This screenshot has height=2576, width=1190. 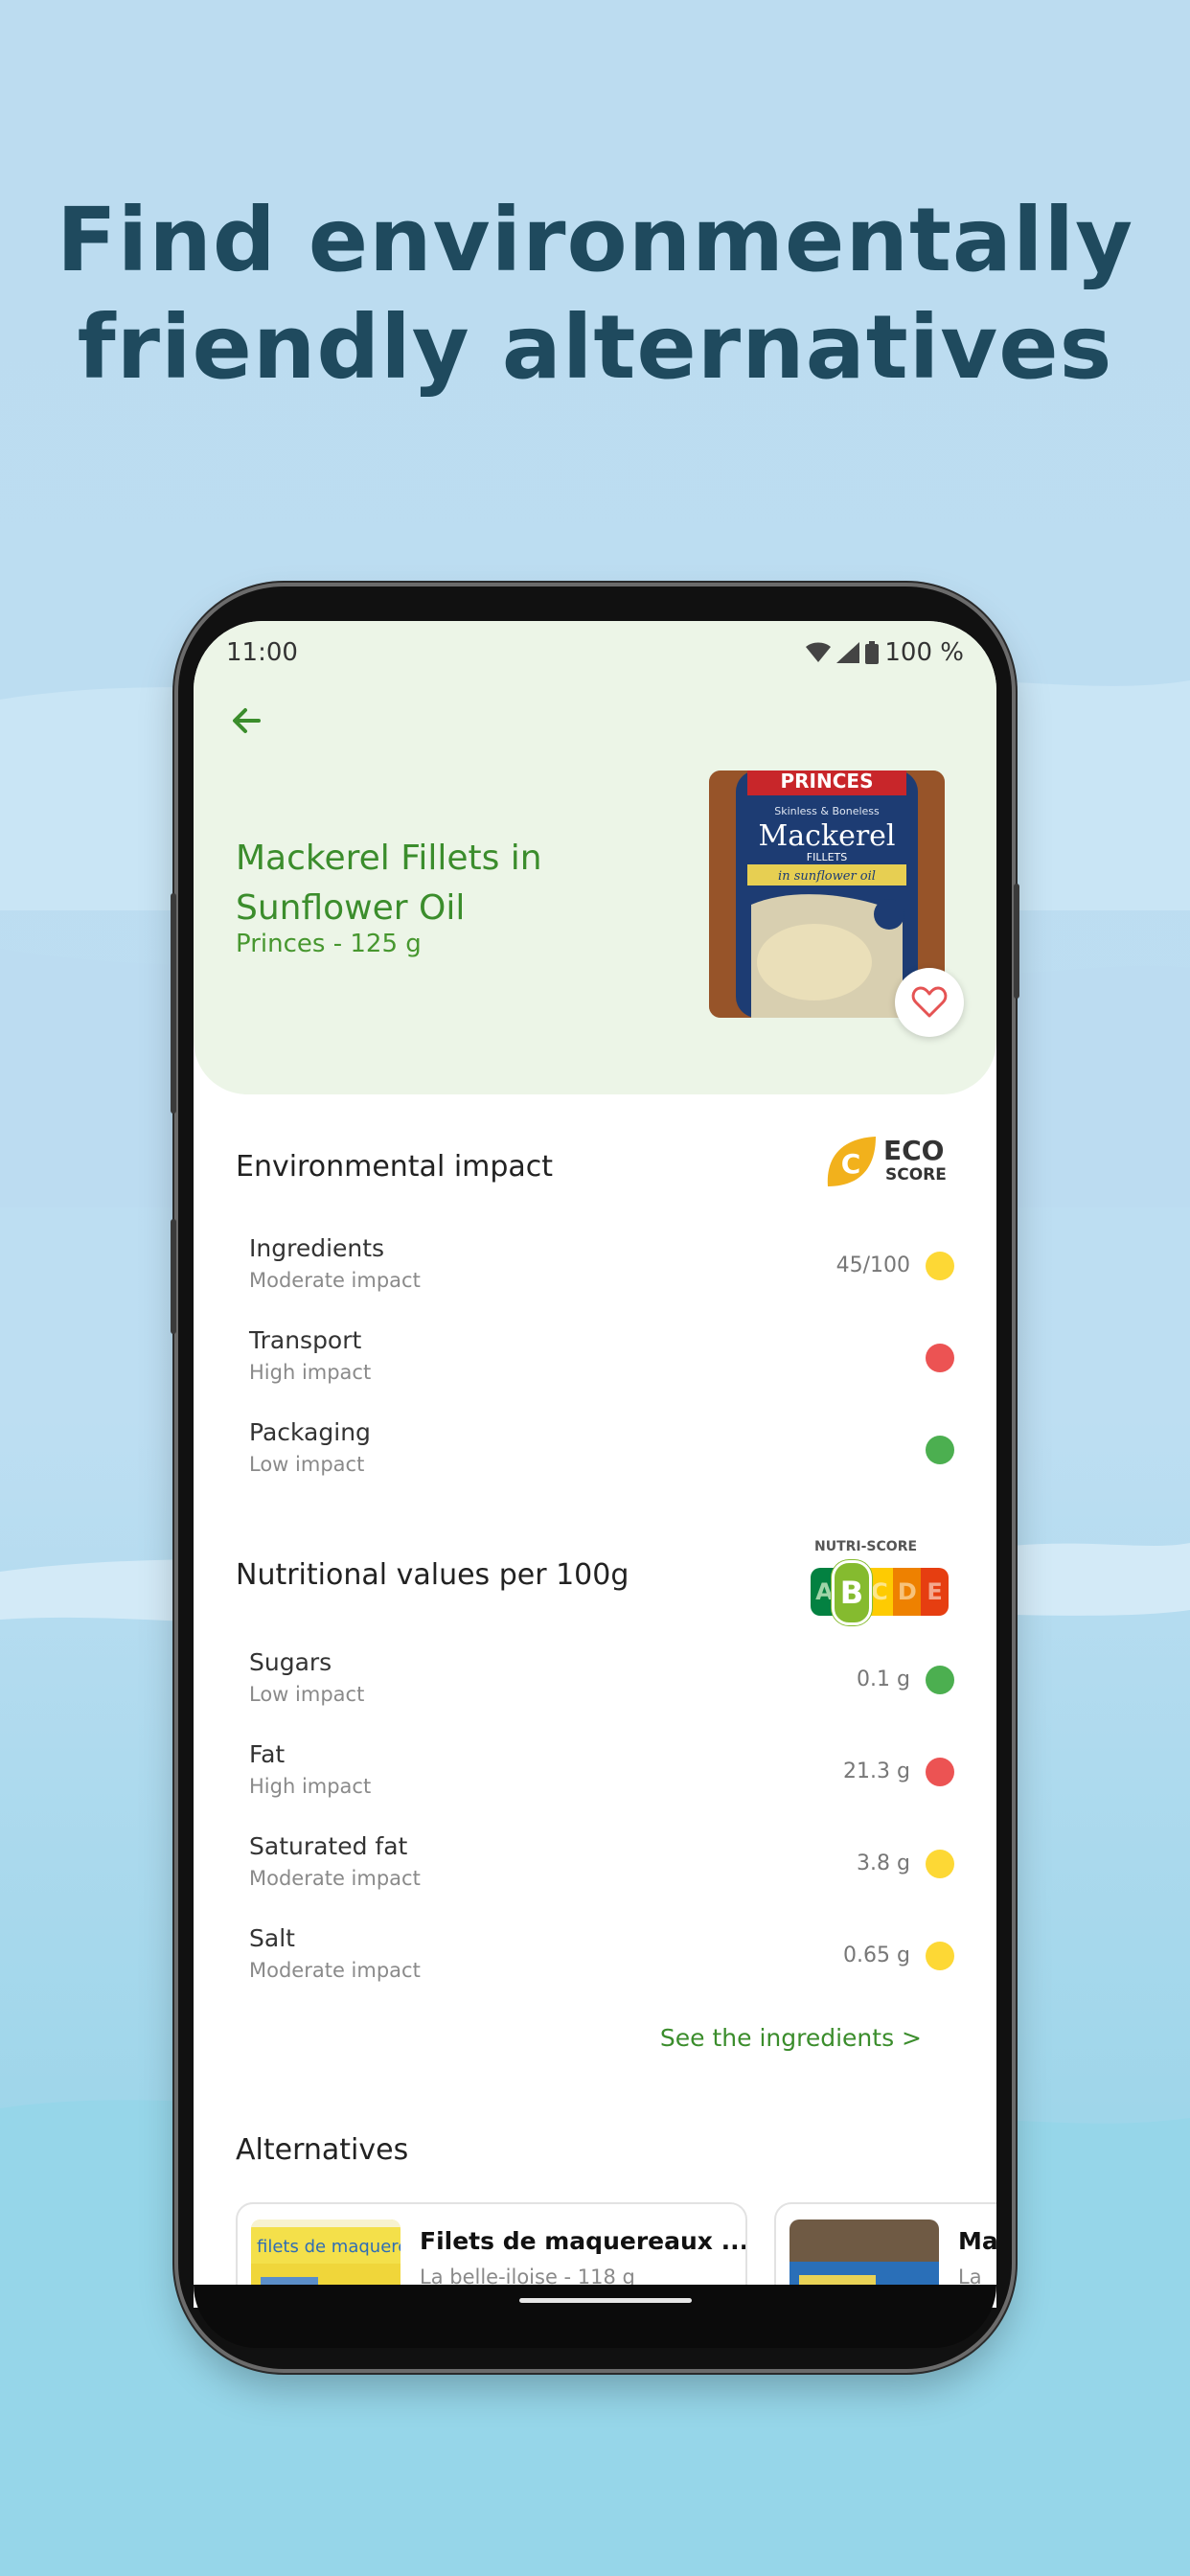 I want to click on battery-level: 100 %, so click(x=924, y=652).